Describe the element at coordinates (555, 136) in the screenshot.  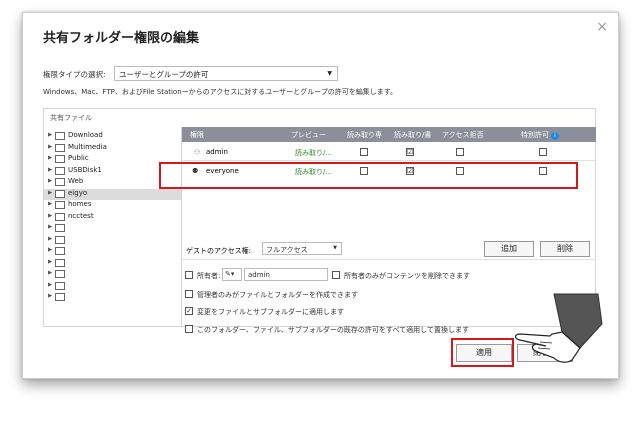
I see `info-icon: i` at that location.